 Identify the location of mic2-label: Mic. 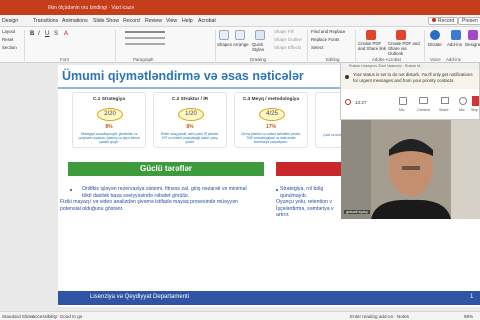
(462, 110).